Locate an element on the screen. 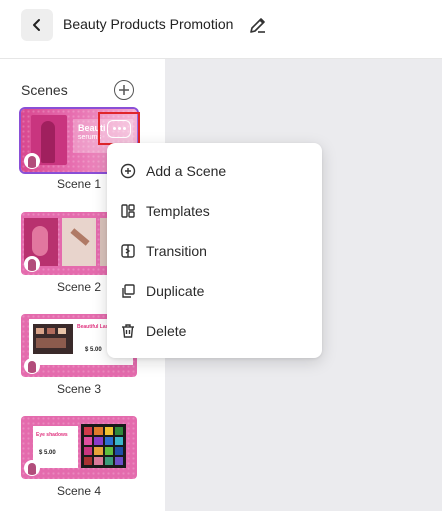 The height and width of the screenshot is (511, 442). pencil-icon is located at coordinates (257, 25).